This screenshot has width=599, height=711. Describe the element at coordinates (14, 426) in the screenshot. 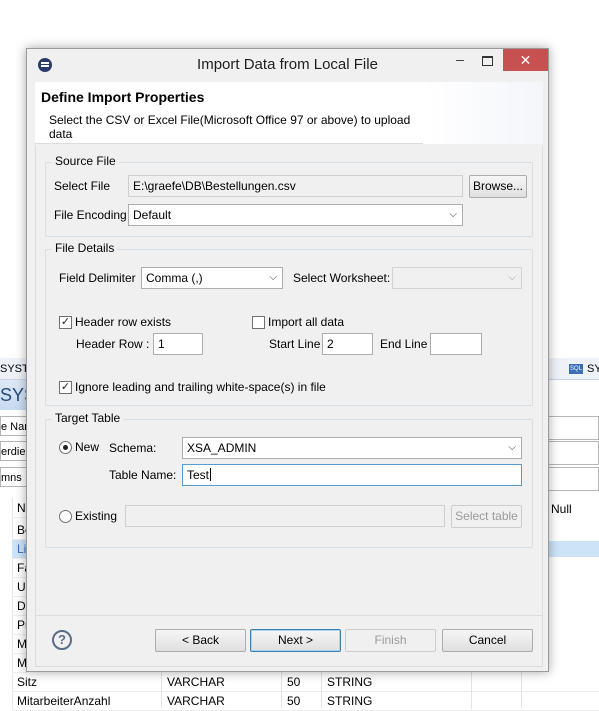

I see `bg-field-name: e Nam` at that location.